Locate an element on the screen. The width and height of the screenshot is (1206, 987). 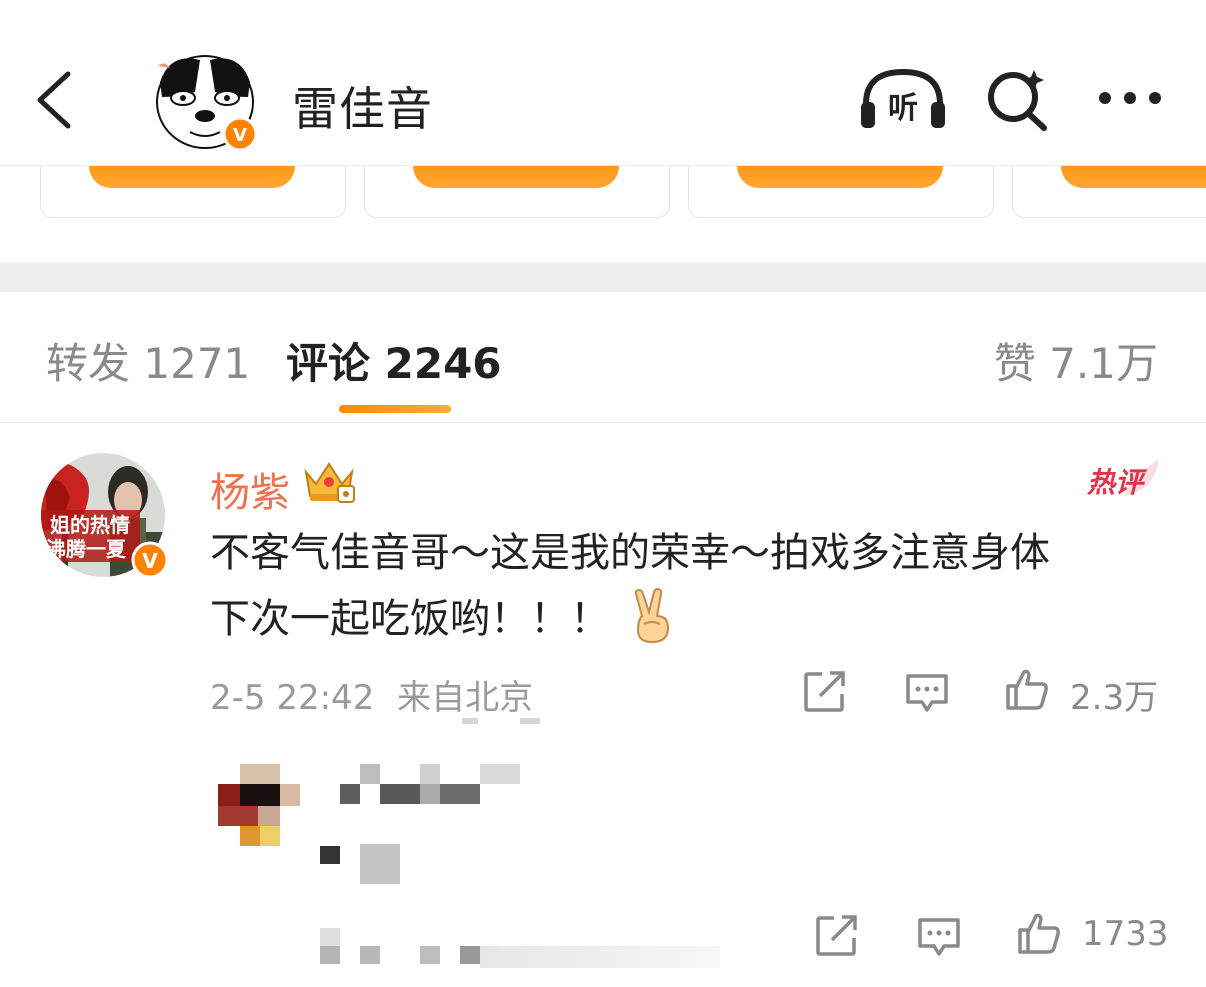
svg-text: 姐的热情 is located at coordinates (90, 525).